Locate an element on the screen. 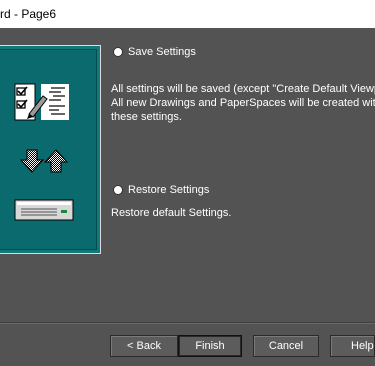 The width and height of the screenshot is (375, 366). window-title: rd - Page6 is located at coordinates (28, 14).